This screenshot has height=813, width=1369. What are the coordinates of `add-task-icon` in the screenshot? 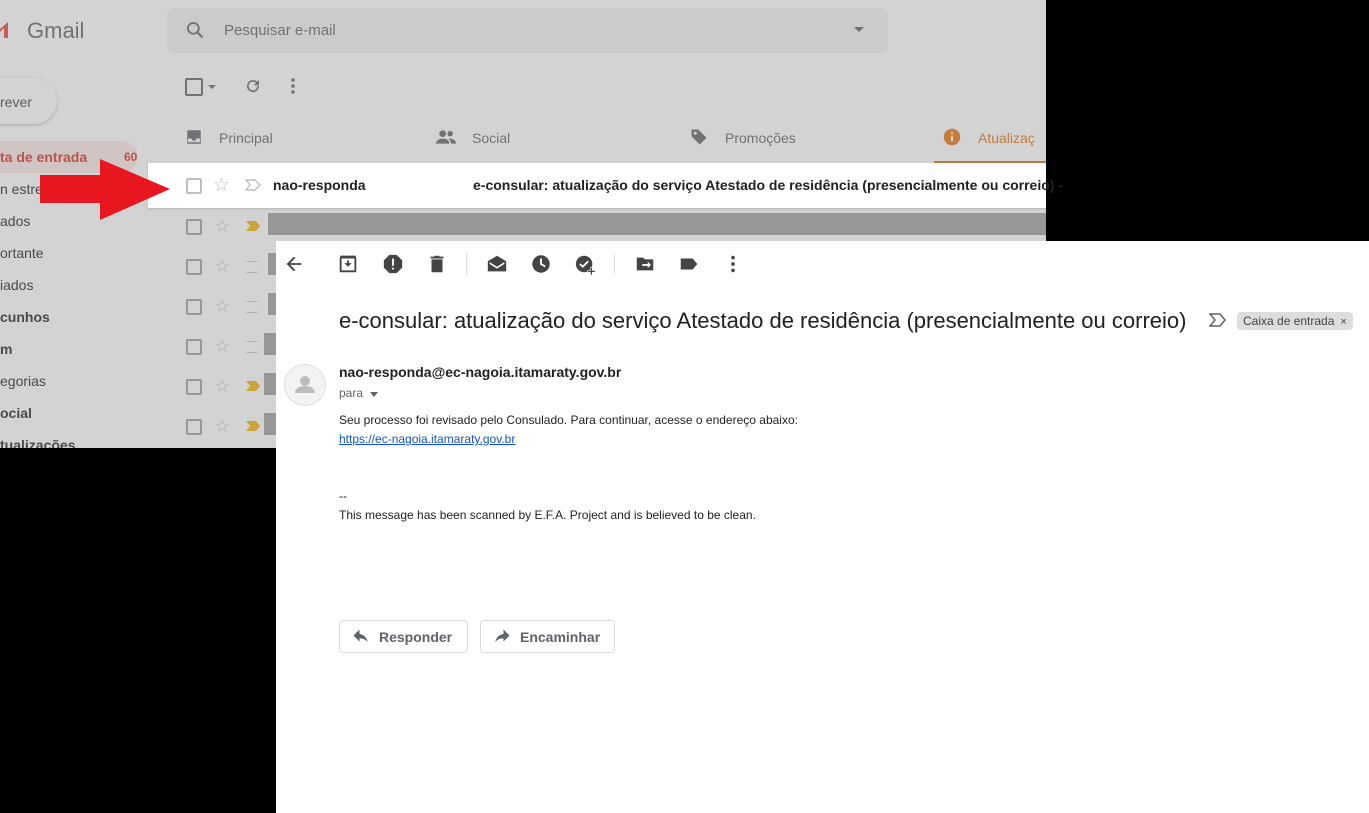 It's located at (585, 264).